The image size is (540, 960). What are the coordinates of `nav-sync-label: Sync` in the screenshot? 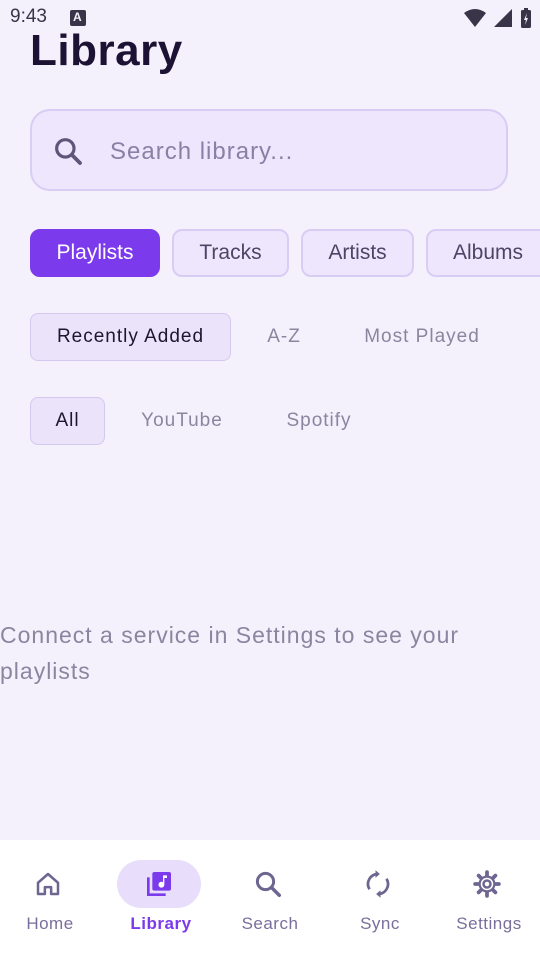 It's located at (380, 923).